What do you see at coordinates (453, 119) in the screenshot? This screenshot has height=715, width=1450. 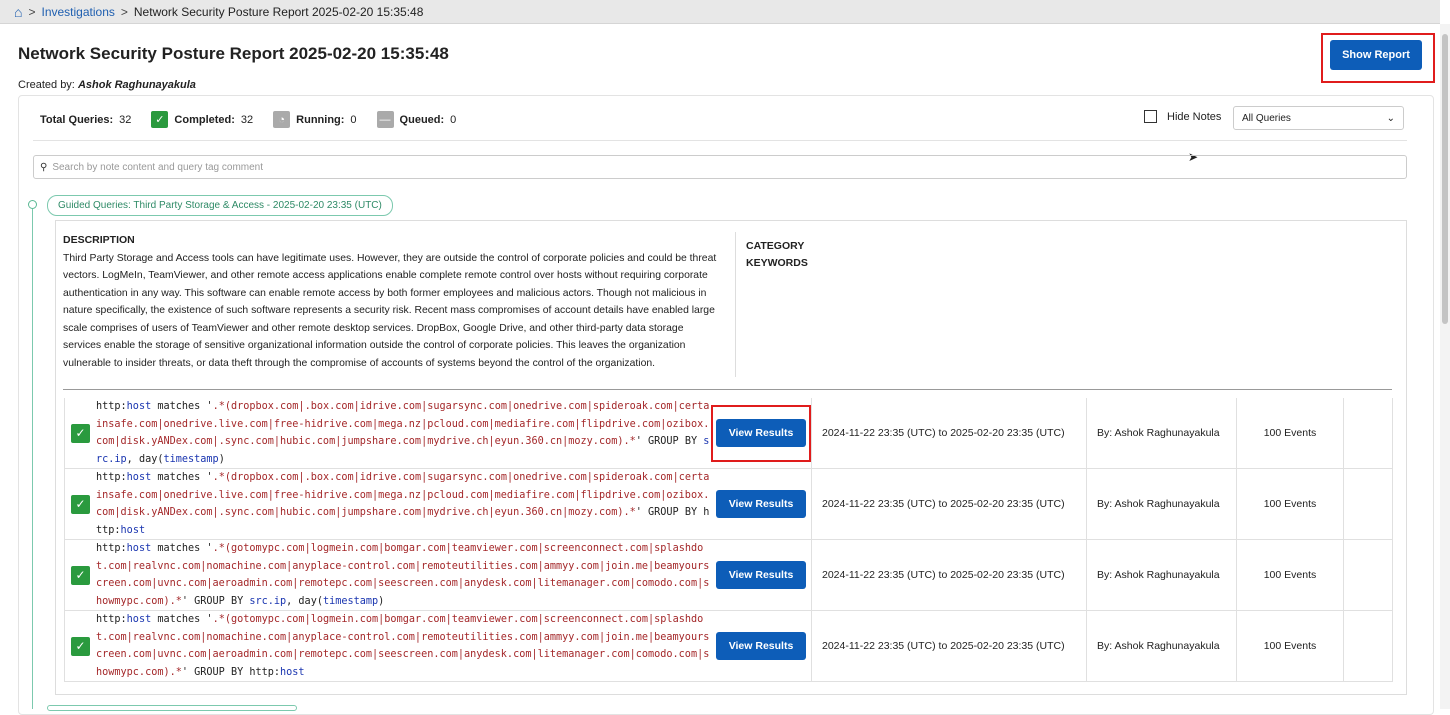 I see `queued-count: 0` at bounding box center [453, 119].